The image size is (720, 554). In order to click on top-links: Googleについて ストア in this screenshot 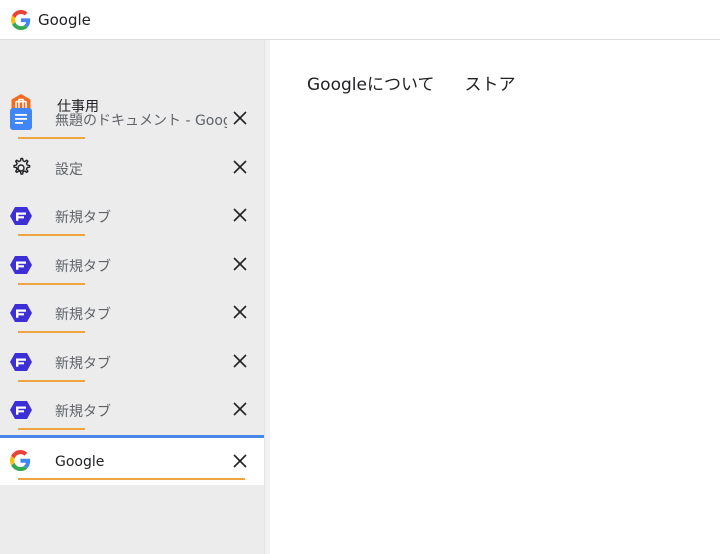, I will do `click(411, 82)`.